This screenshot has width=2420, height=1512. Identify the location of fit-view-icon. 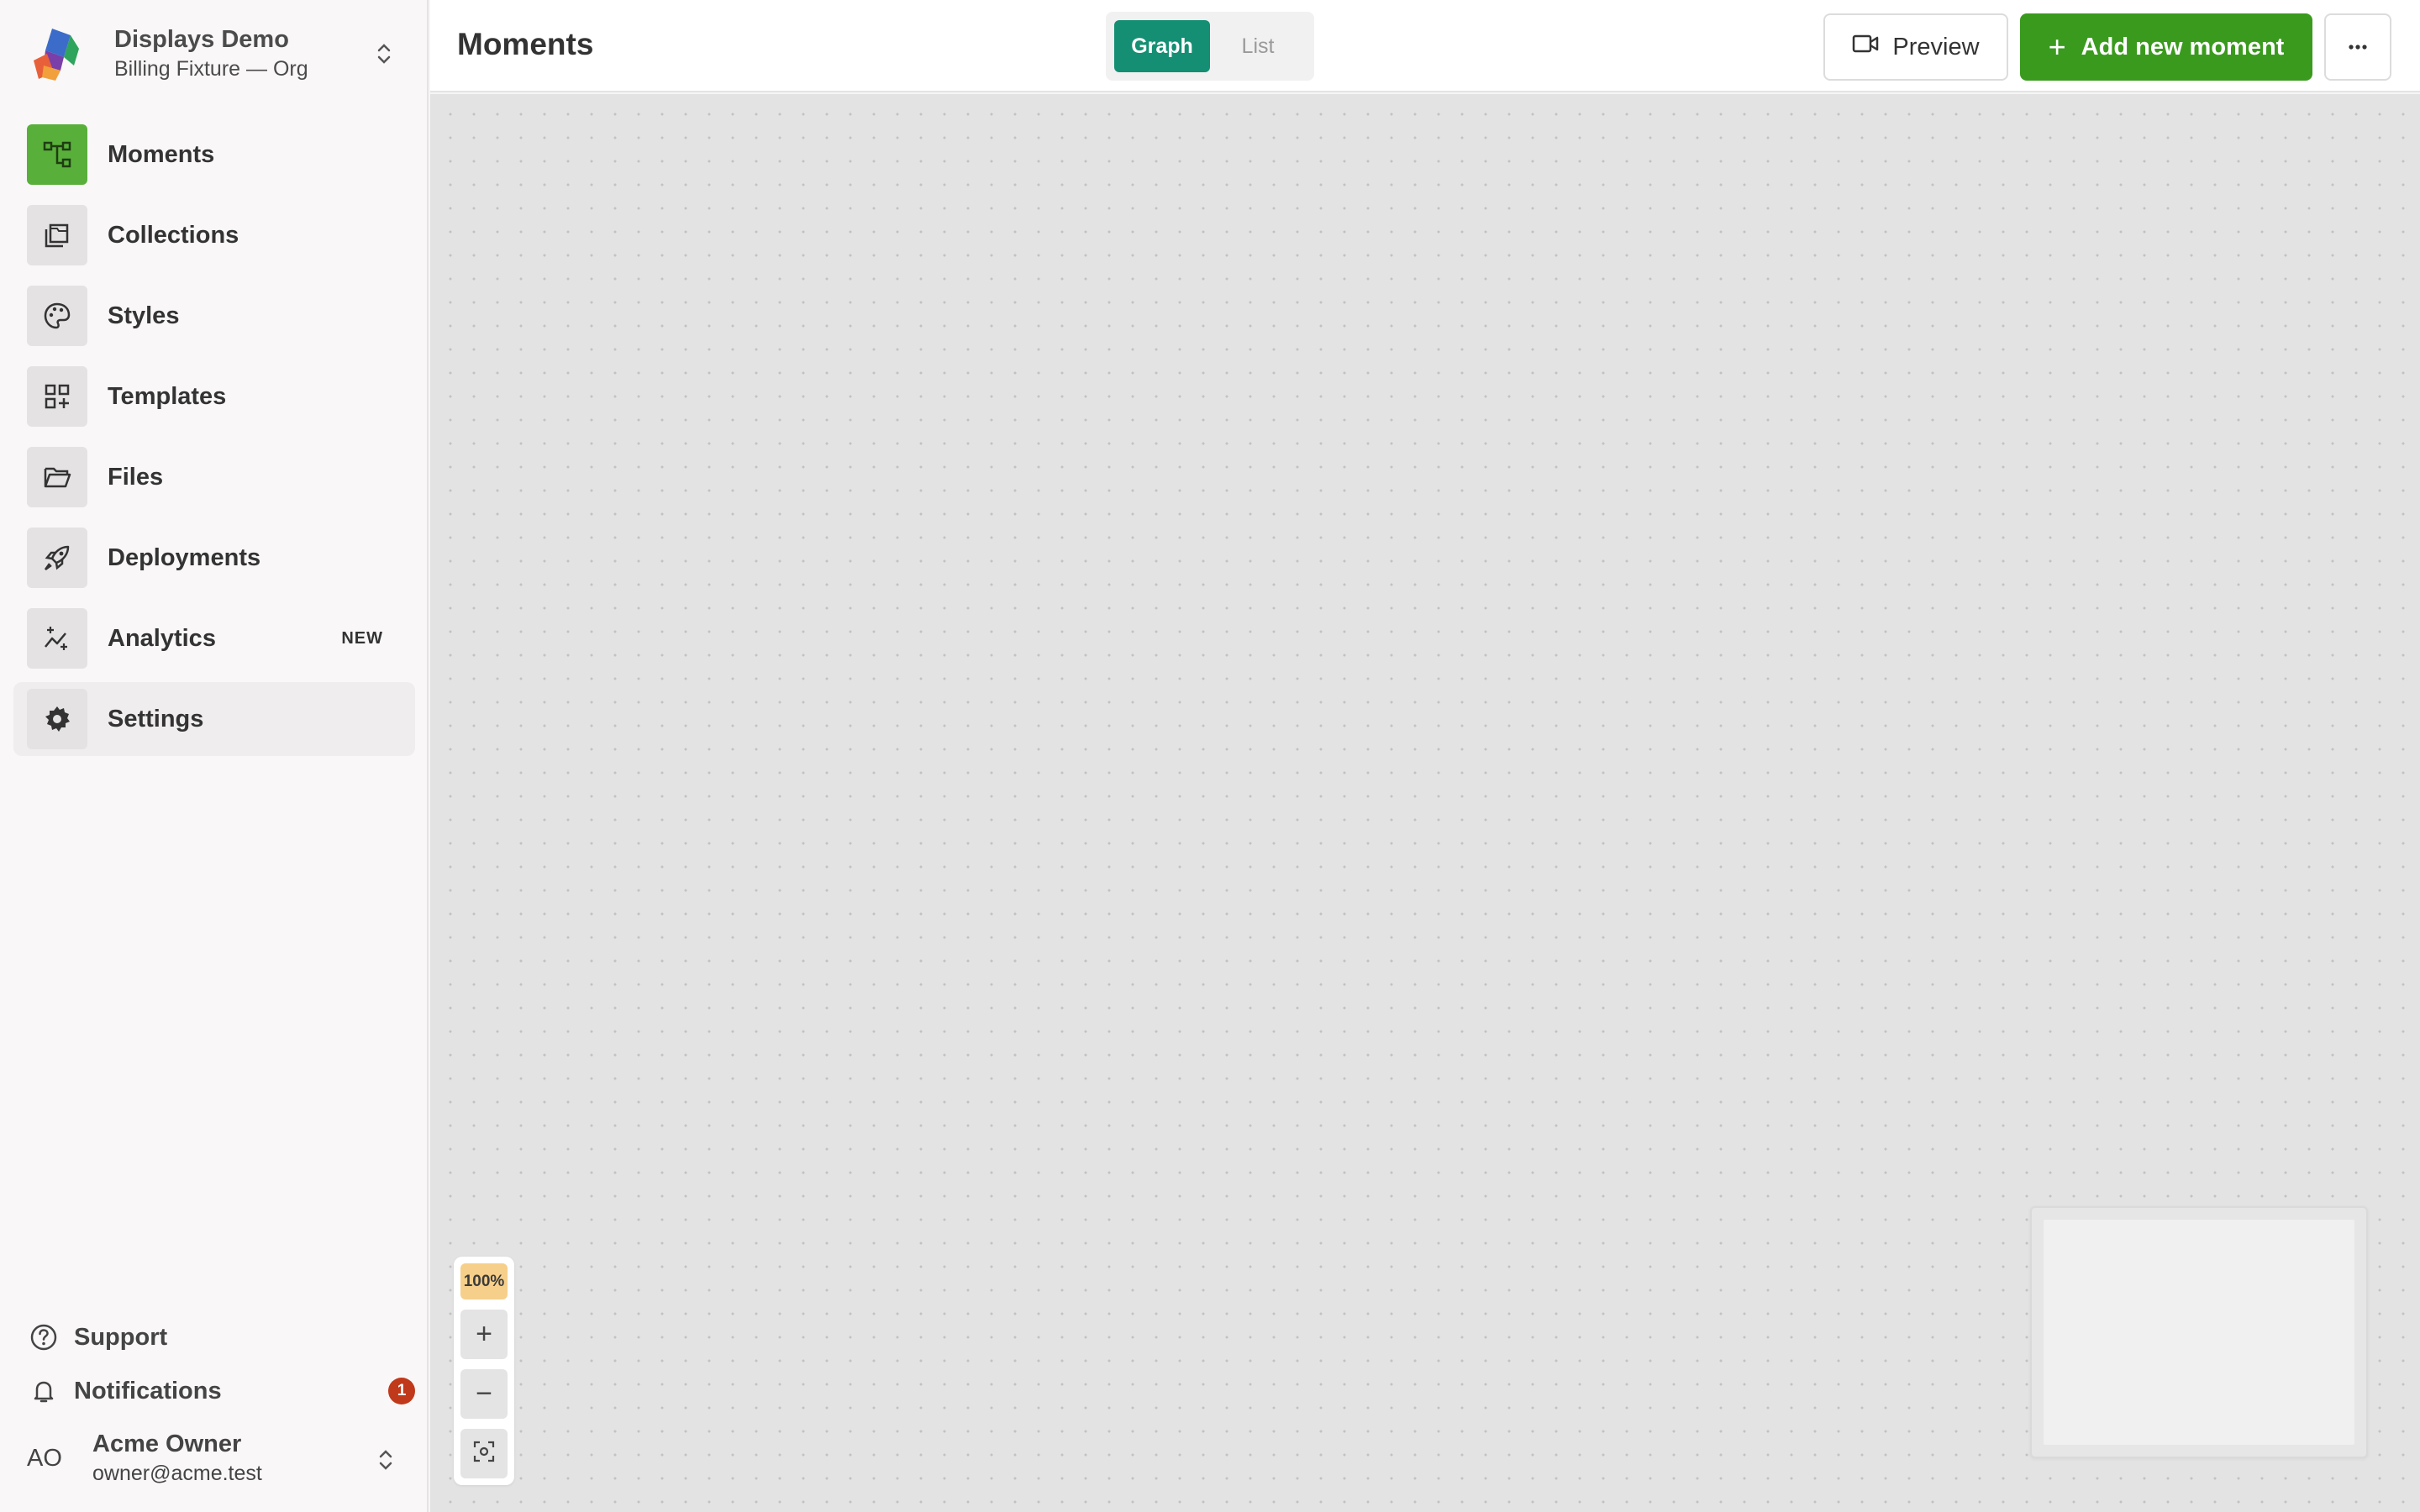
(484, 1453).